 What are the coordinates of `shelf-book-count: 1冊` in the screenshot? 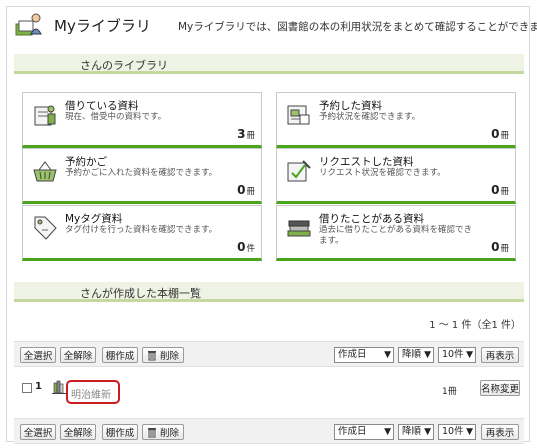 It's located at (449, 392).